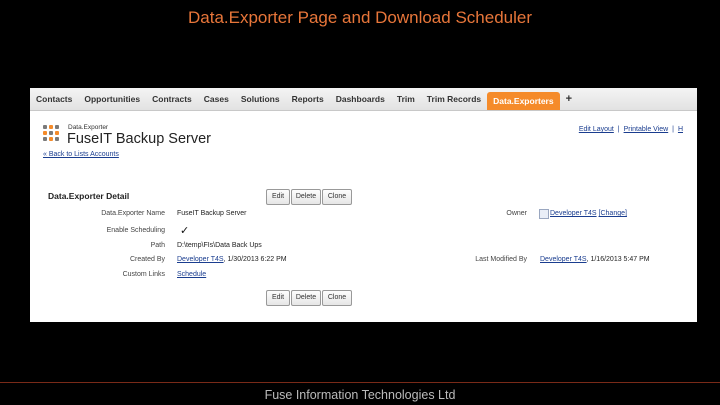 The width and height of the screenshot is (720, 405). What do you see at coordinates (501, 259) in the screenshot?
I see `last-modified-label: Last Modified By` at bounding box center [501, 259].